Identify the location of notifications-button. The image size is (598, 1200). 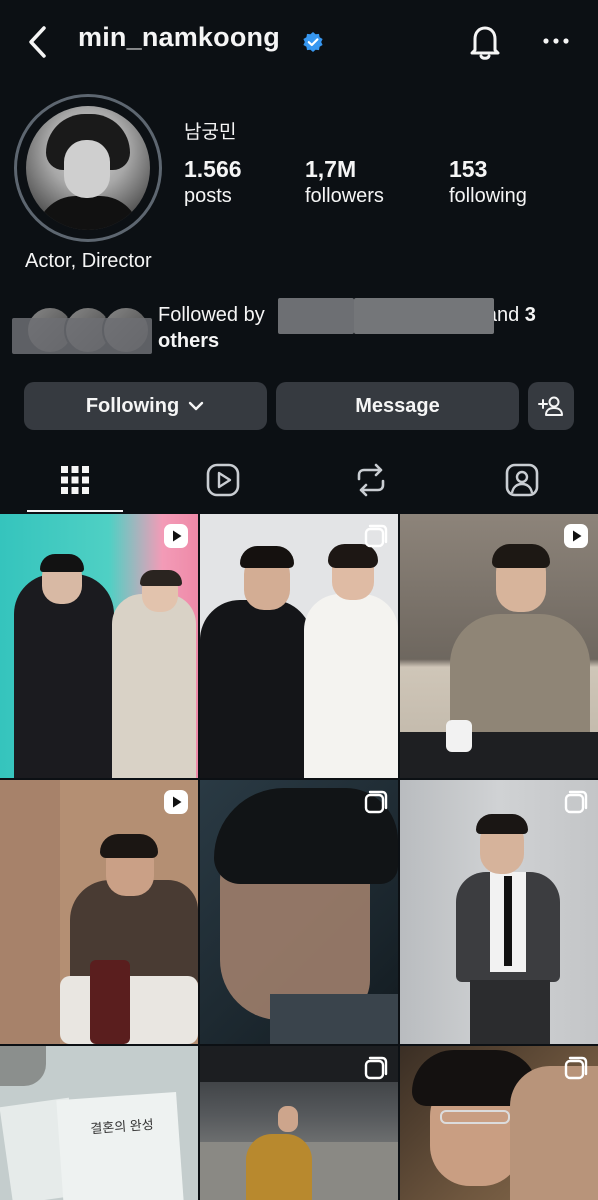
(485, 42).